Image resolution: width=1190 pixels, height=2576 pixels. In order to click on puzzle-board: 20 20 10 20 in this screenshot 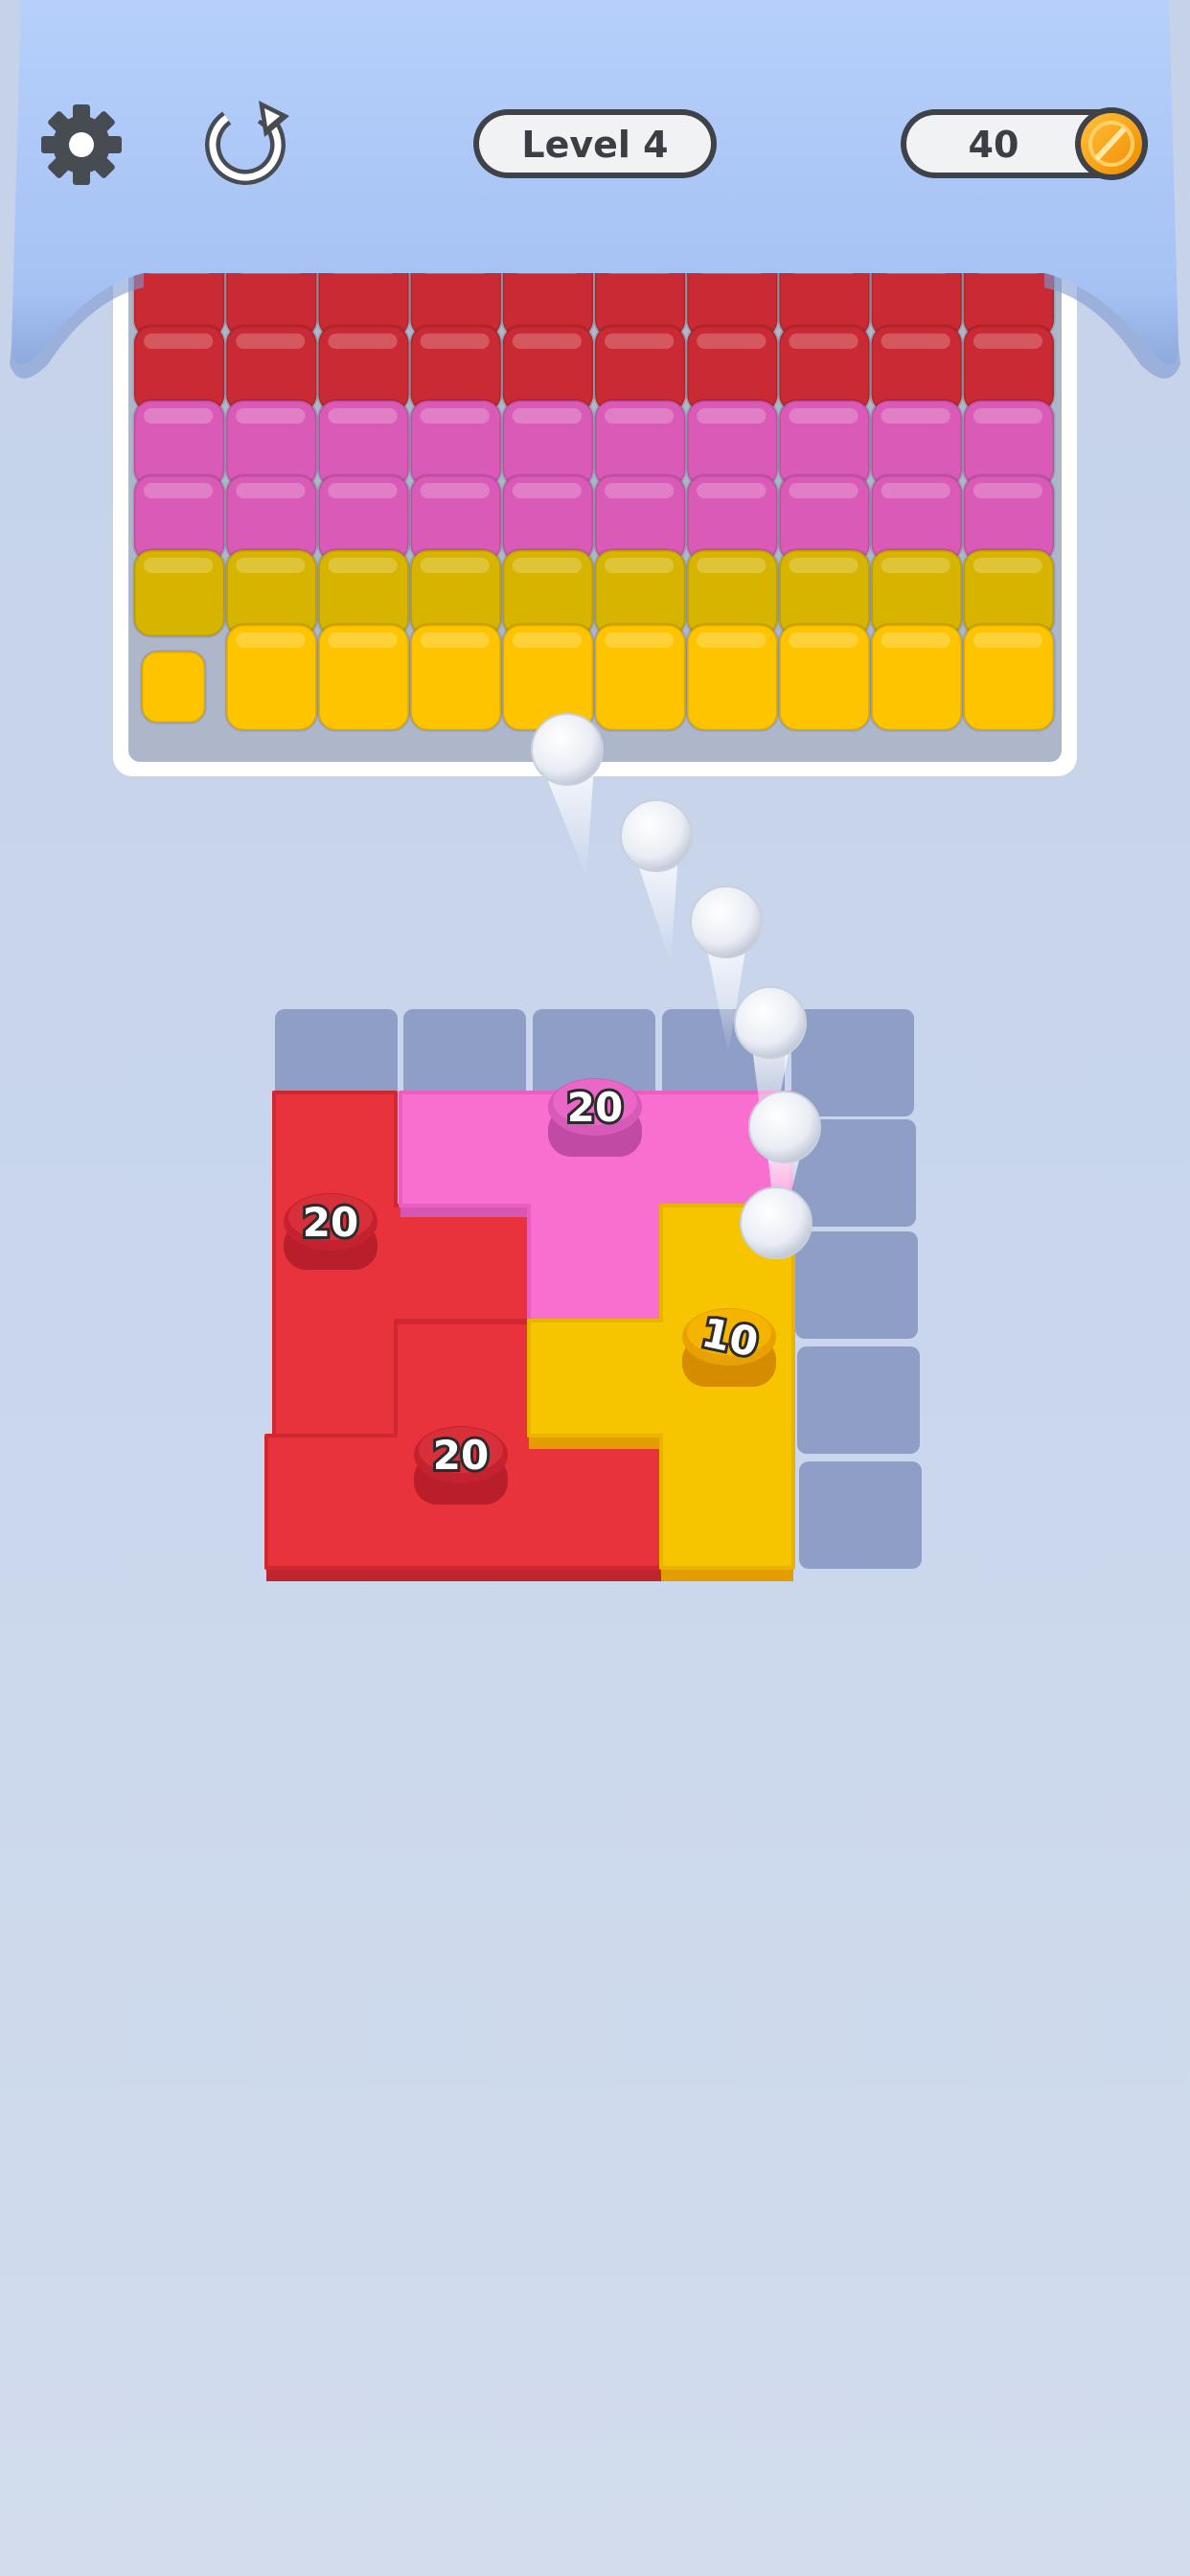, I will do `click(593, 1295)`.